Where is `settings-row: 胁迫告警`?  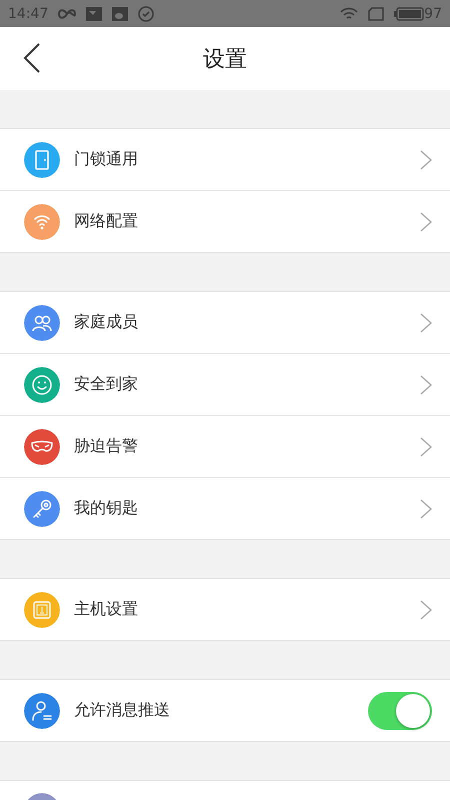
settings-row: 胁迫告警 is located at coordinates (225, 446).